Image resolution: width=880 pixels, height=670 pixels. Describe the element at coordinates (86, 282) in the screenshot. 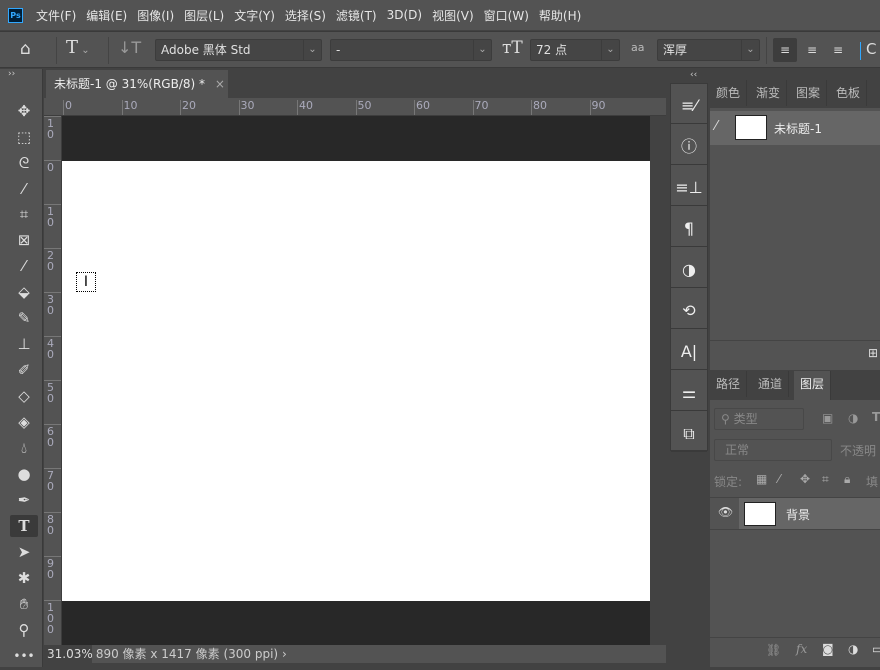

I see `text-cursor-icon: I` at that location.